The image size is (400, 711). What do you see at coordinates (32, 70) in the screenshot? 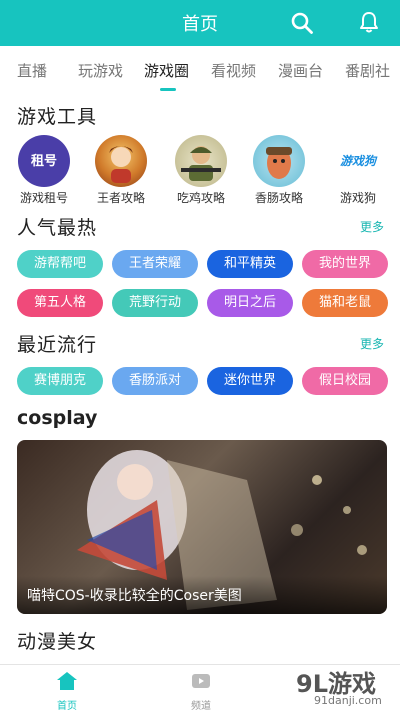
I see `tab-live: 直播` at bounding box center [32, 70].